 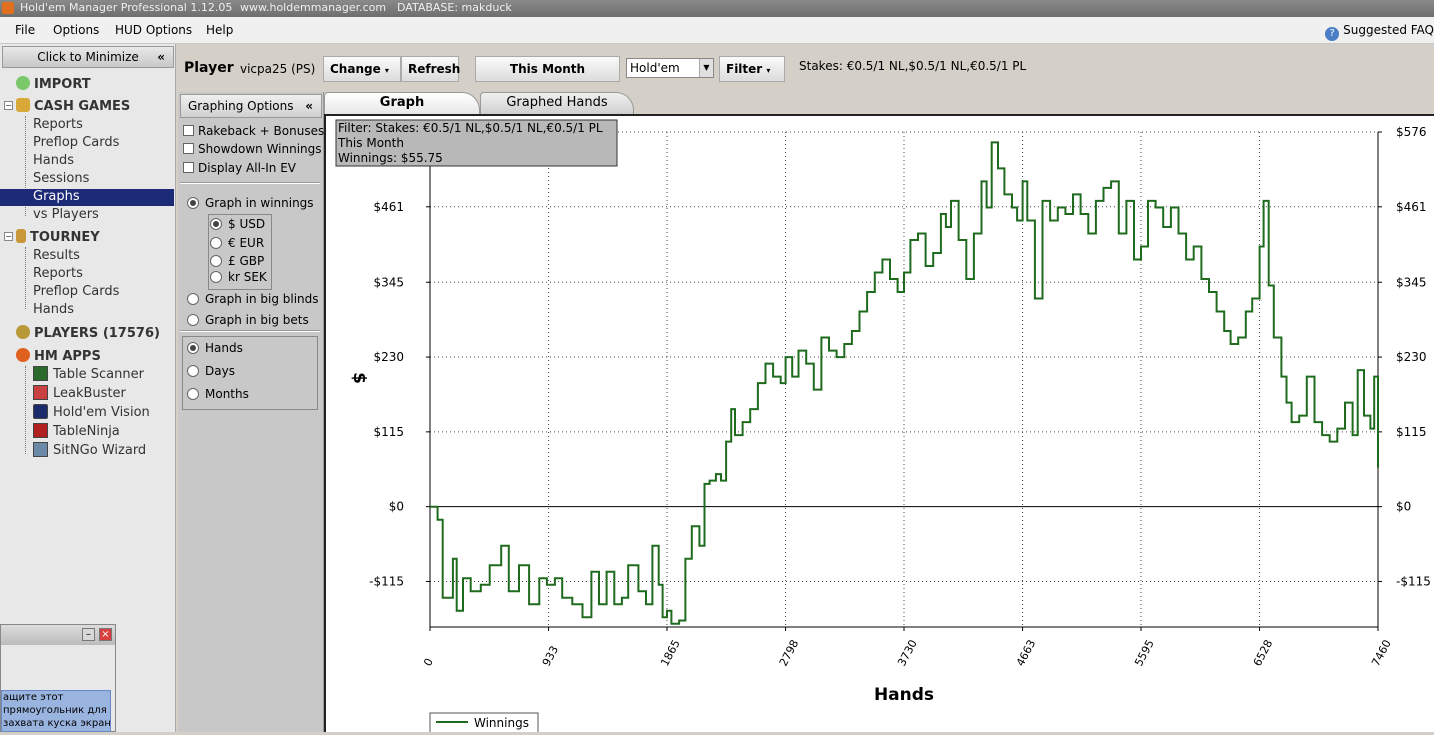 I want to click on nav-cash-graphs: Graphs, so click(x=87, y=197).